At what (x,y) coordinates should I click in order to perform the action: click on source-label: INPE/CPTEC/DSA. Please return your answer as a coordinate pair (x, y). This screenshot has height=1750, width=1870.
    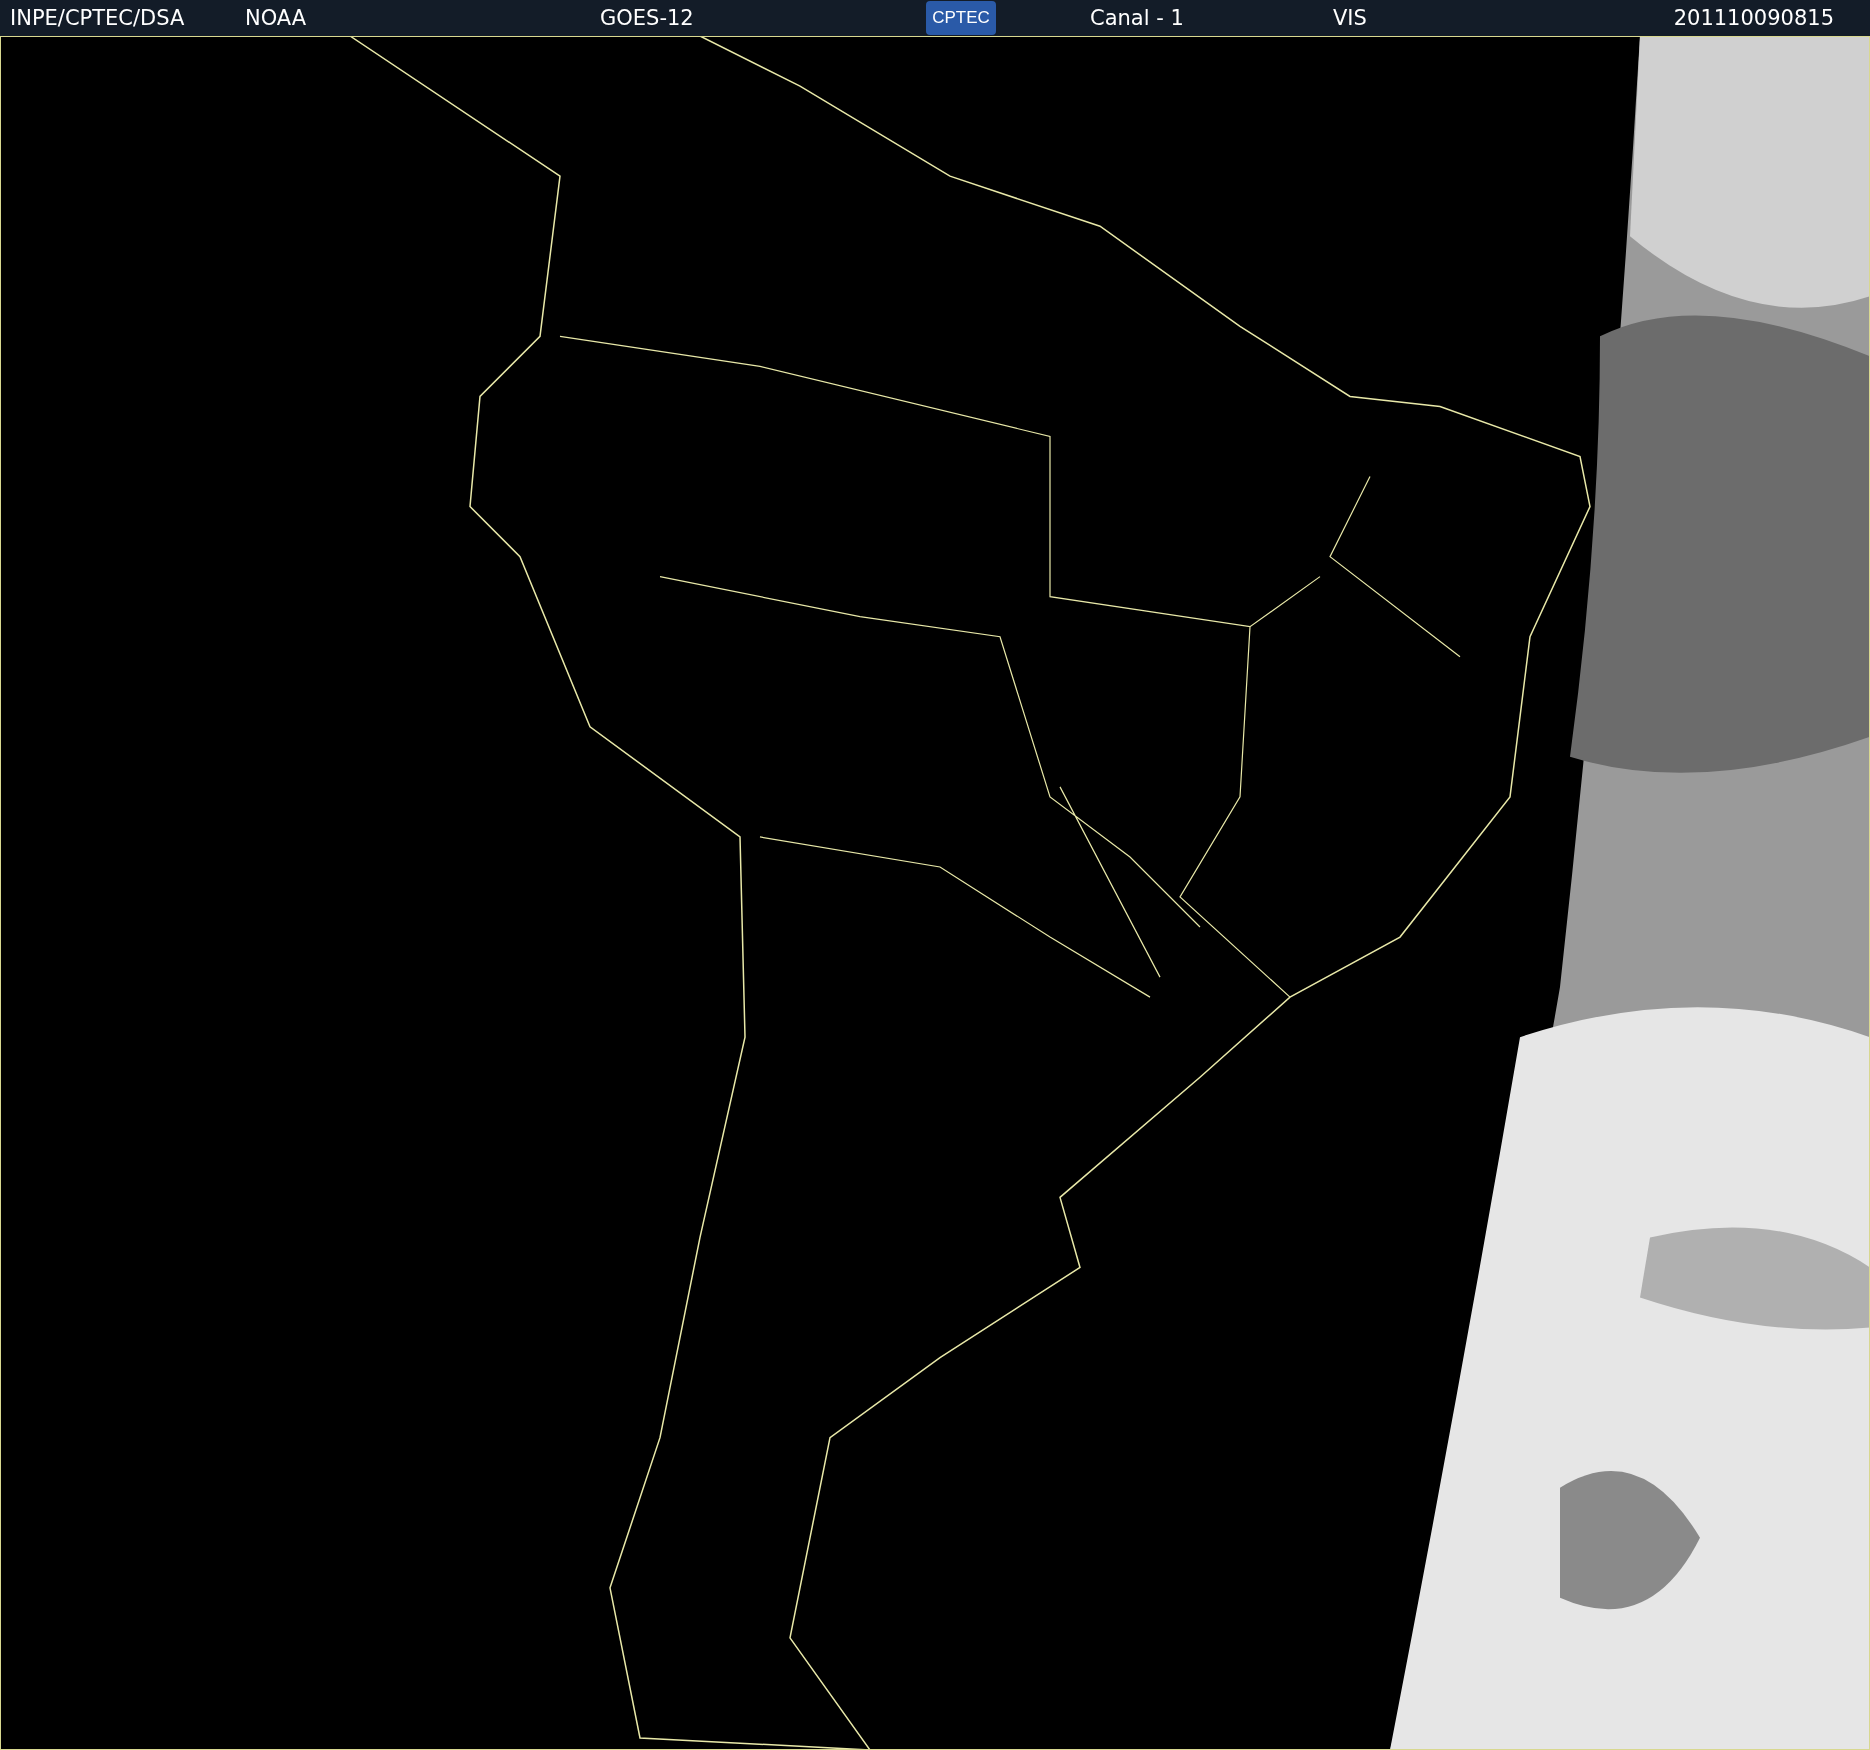
    Looking at the image, I should click on (98, 18).